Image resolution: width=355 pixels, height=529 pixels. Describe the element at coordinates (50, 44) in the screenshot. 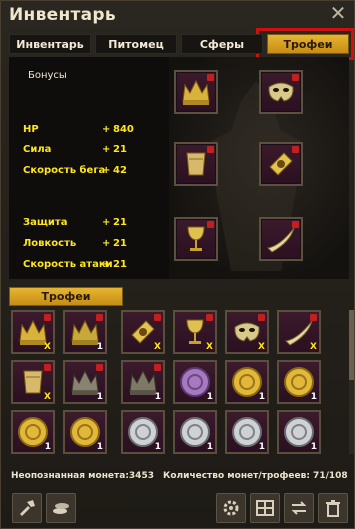

I see `tab-inventory: Инвентарь` at that location.